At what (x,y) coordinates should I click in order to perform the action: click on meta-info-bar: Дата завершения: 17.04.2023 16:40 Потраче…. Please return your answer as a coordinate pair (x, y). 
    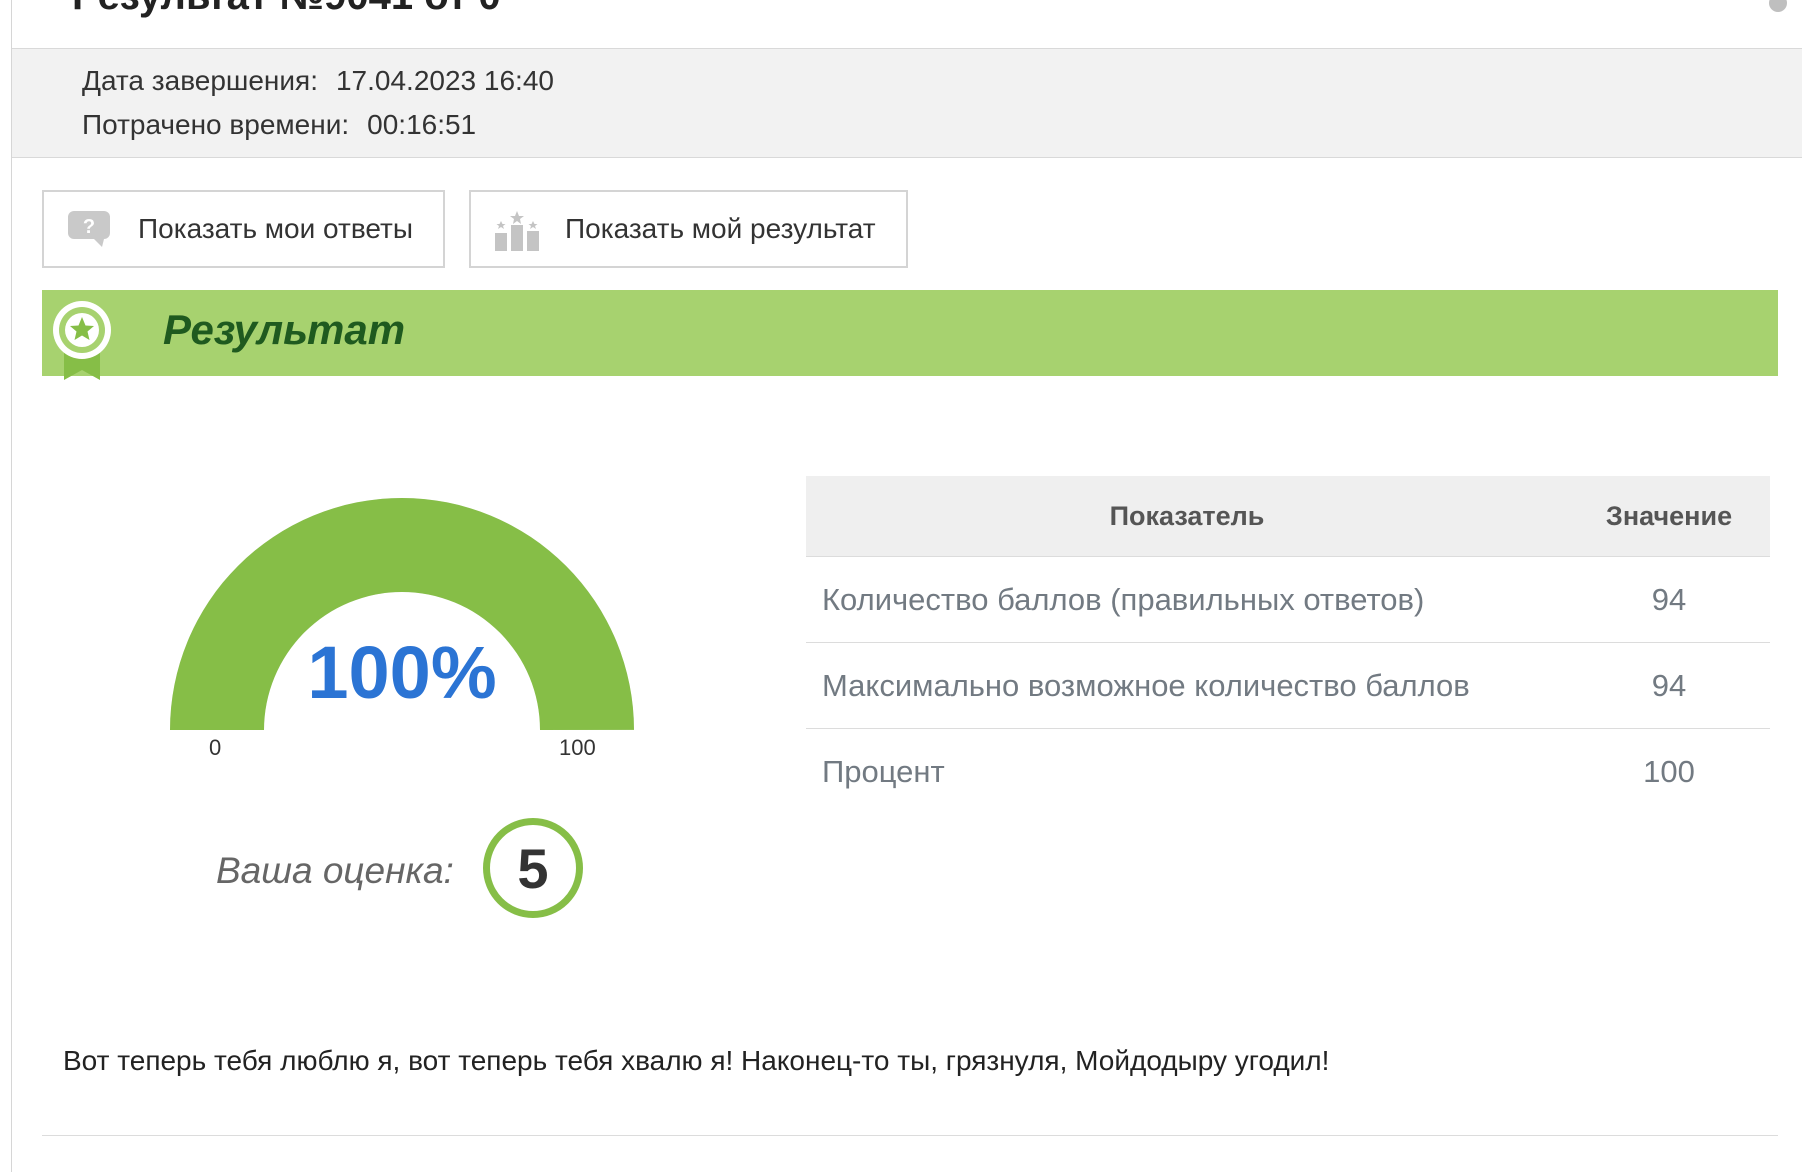
    Looking at the image, I should click on (907, 103).